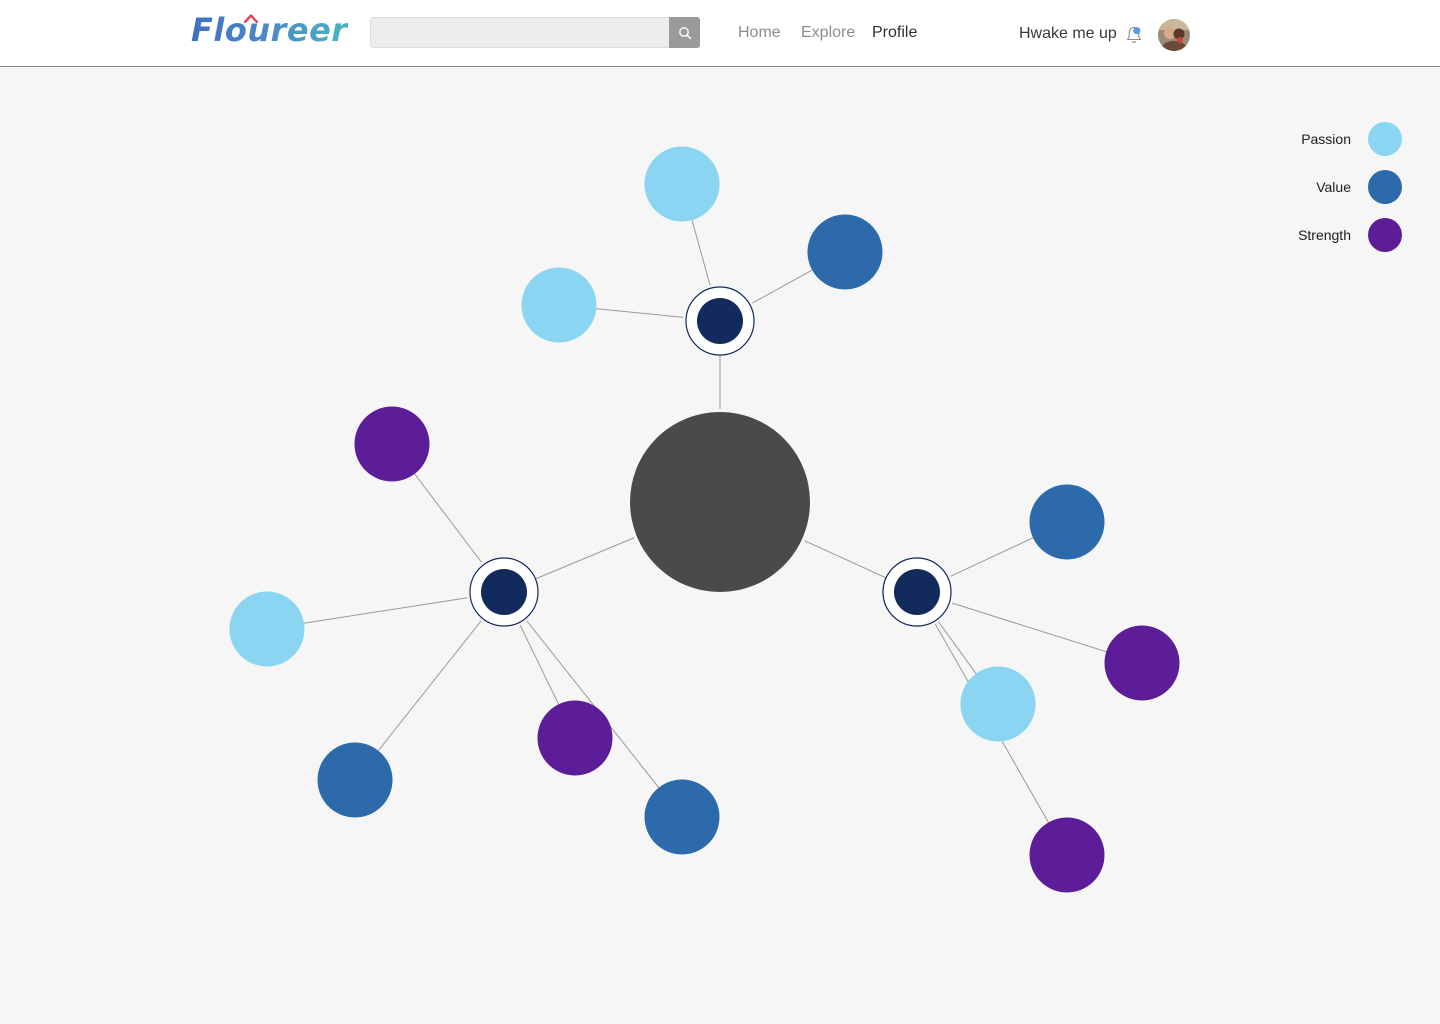  Describe the element at coordinates (700, 250) in the screenshot. I see `graph-edge-hub-top-t1` at that location.